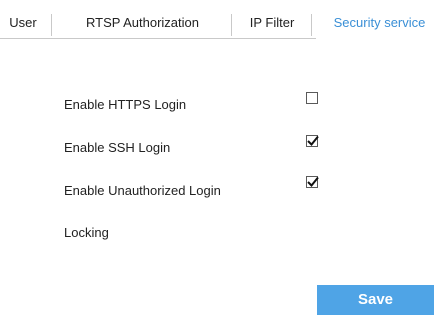 Image resolution: width=443 pixels, height=315 pixels. I want to click on locking-label: Locking, so click(86, 232).